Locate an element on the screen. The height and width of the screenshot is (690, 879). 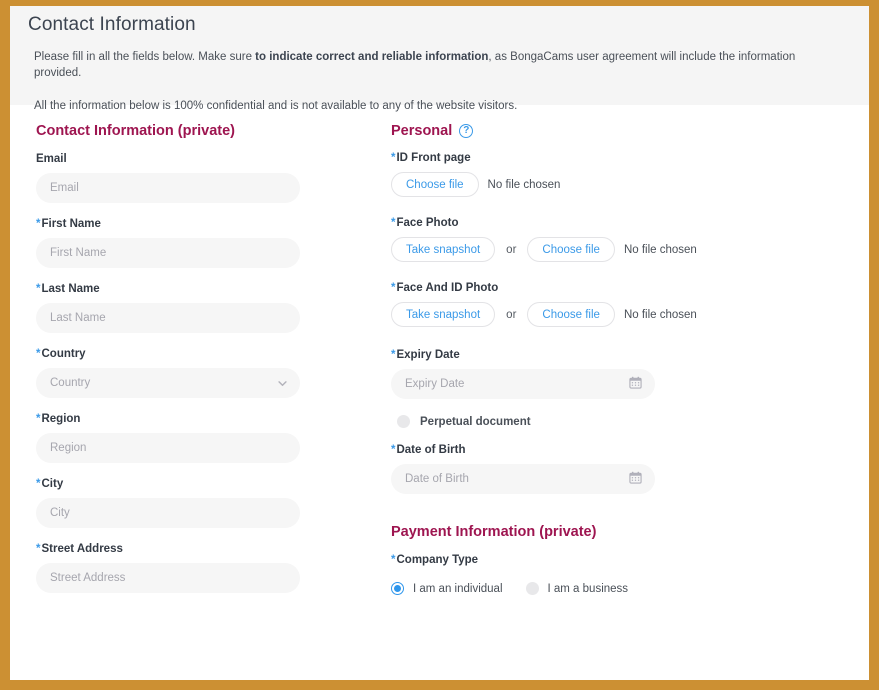
face-and-id-or-label: or is located at coordinates (511, 314).